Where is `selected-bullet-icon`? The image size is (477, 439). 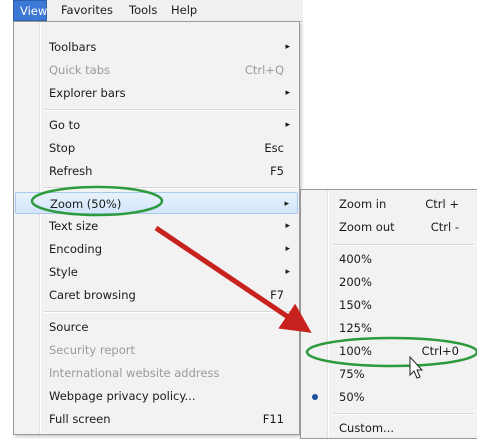 selected-bullet-icon is located at coordinates (315, 397).